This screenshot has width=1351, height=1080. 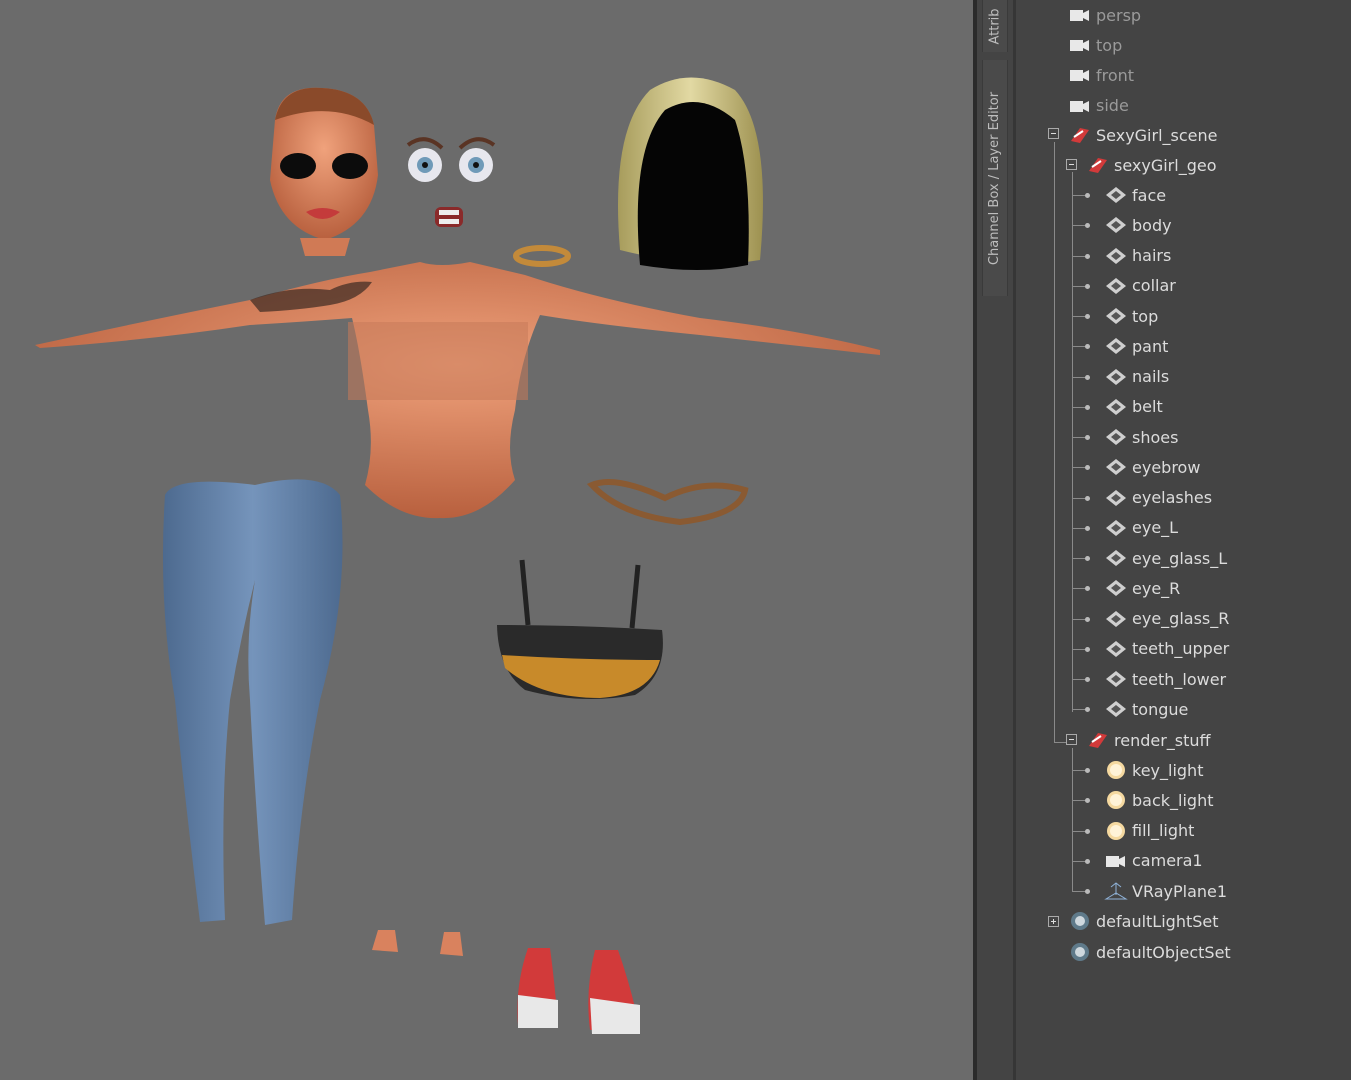 I want to click on outliner-item-hairs: hairs, so click(x=1137, y=256).